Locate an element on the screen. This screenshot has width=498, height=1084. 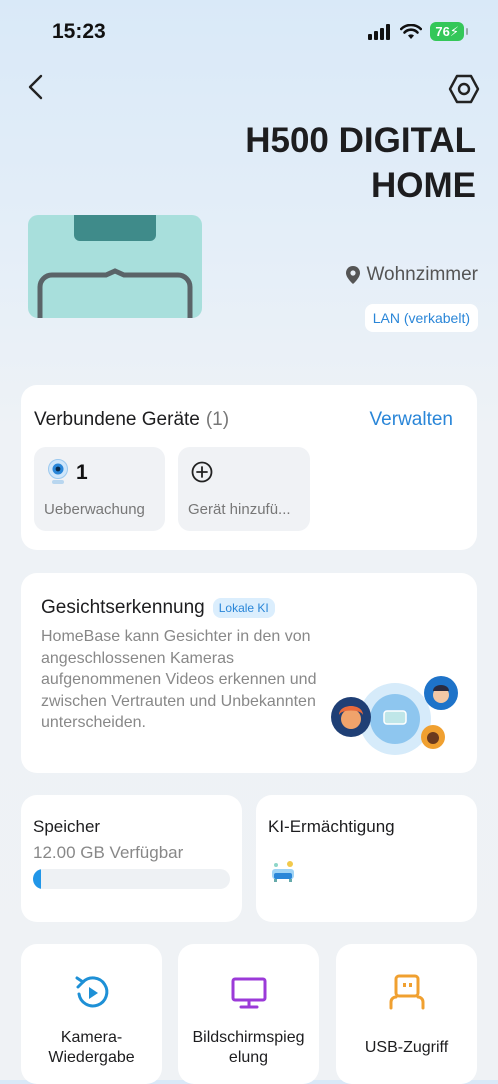
screen-mirroring-button: Bildschirmspieg elung is located at coordinates (248, 1014).